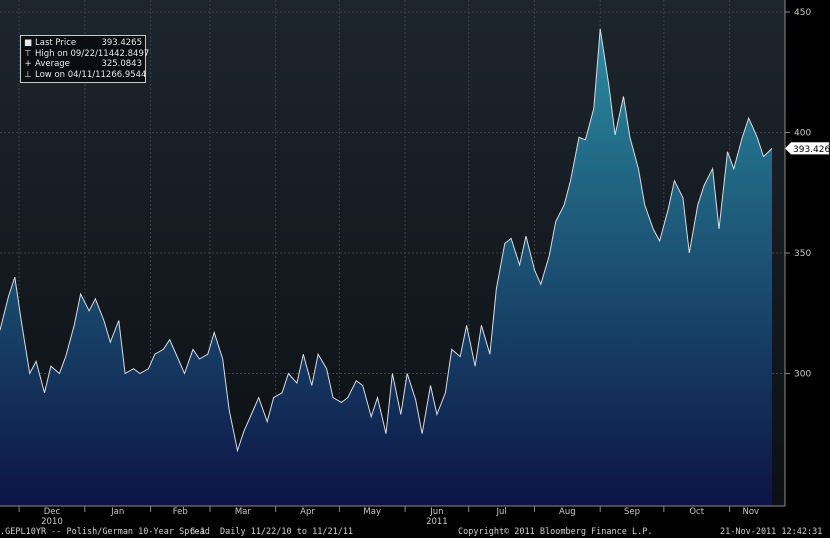 The image size is (830, 538). What do you see at coordinates (307, 512) in the screenshot?
I see `month-label-apr: Apr` at bounding box center [307, 512].